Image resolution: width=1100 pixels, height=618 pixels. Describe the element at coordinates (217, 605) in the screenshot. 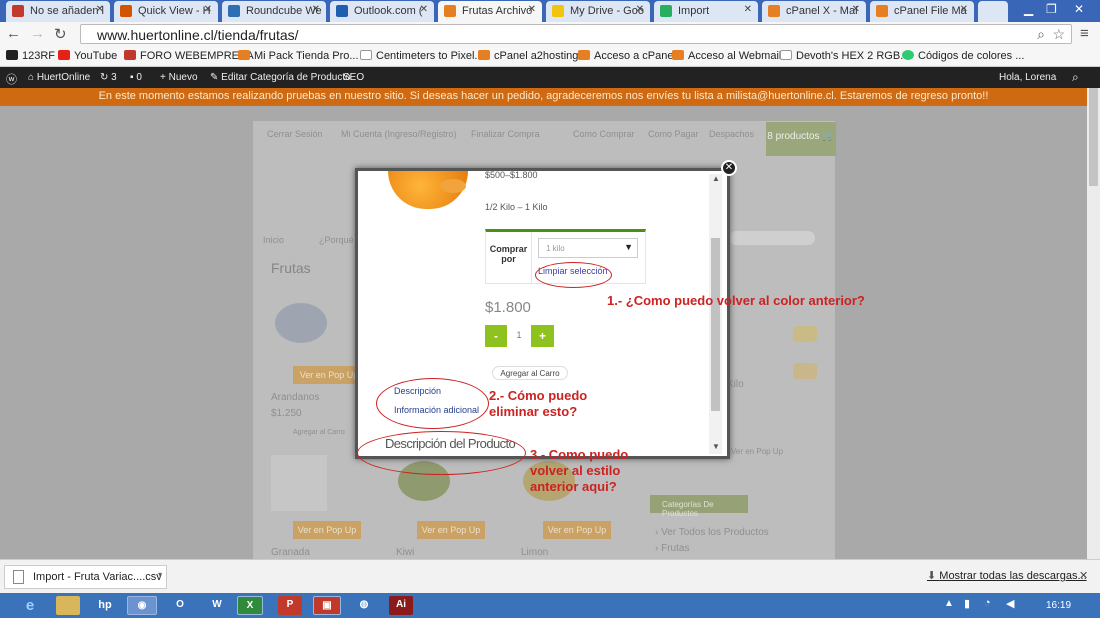

I see `word-icon: W` at that location.